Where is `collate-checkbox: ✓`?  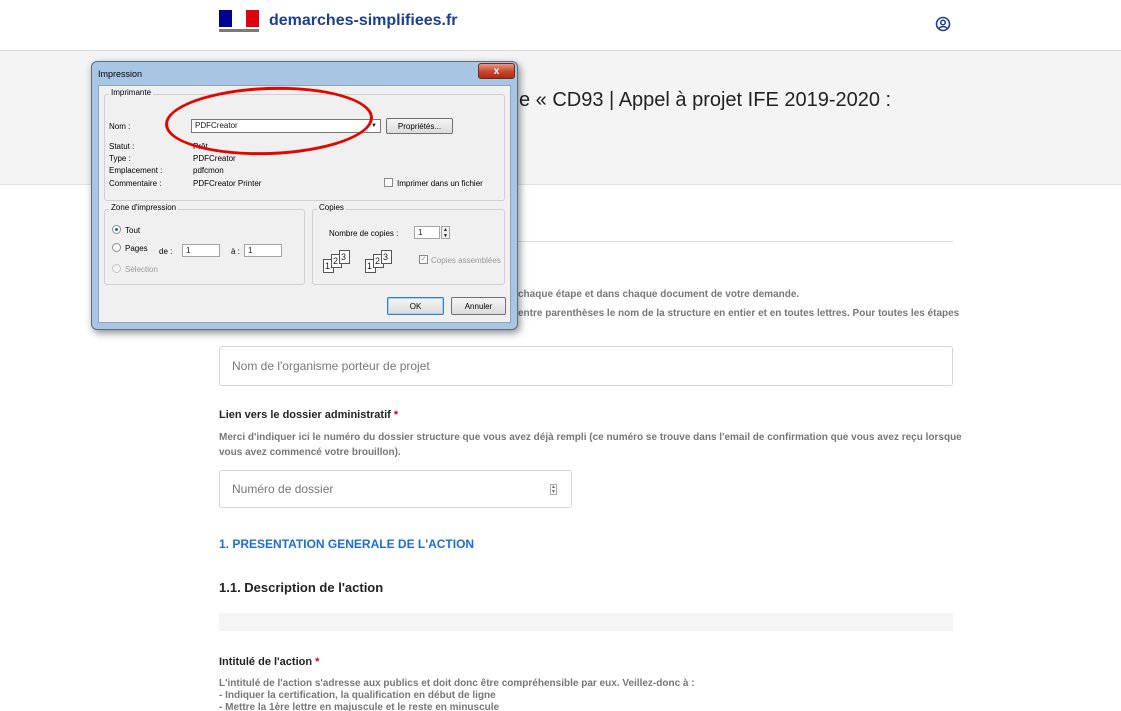 collate-checkbox: ✓ is located at coordinates (423, 259).